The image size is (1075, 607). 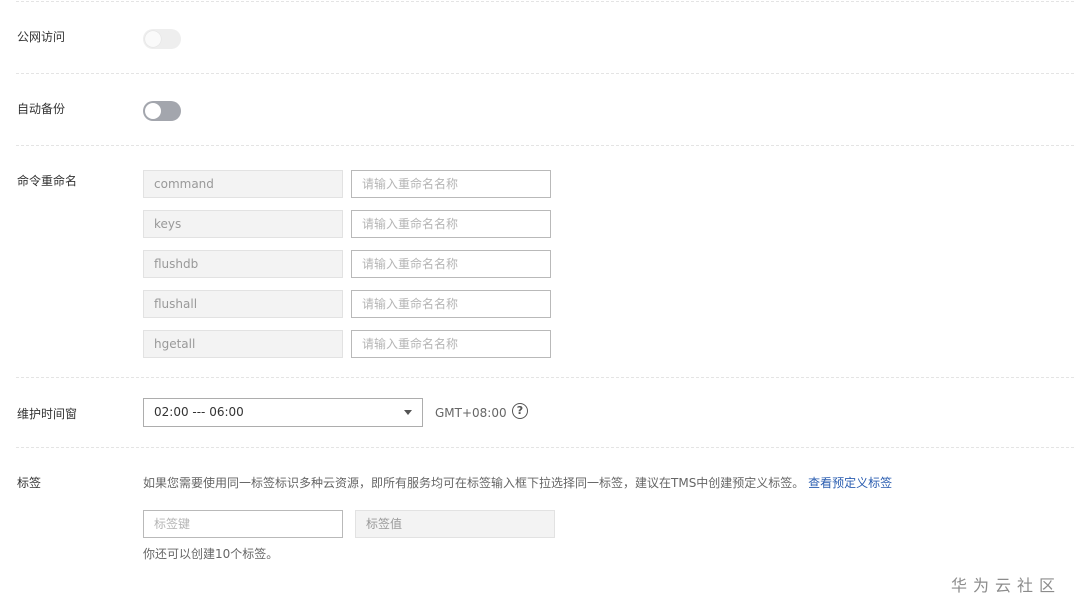 What do you see at coordinates (199, 412) in the screenshot?
I see `maintenance-window-value: 02:00 --- 06:00` at bounding box center [199, 412].